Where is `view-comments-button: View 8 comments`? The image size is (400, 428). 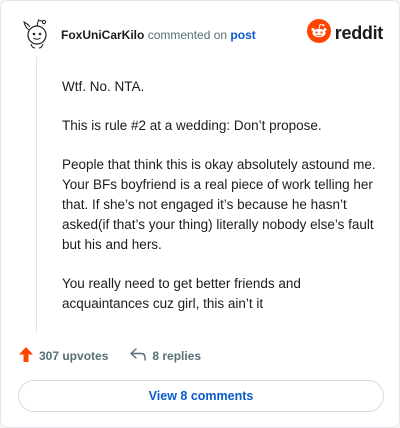
view-comments-button: View 8 comments is located at coordinates (201, 396).